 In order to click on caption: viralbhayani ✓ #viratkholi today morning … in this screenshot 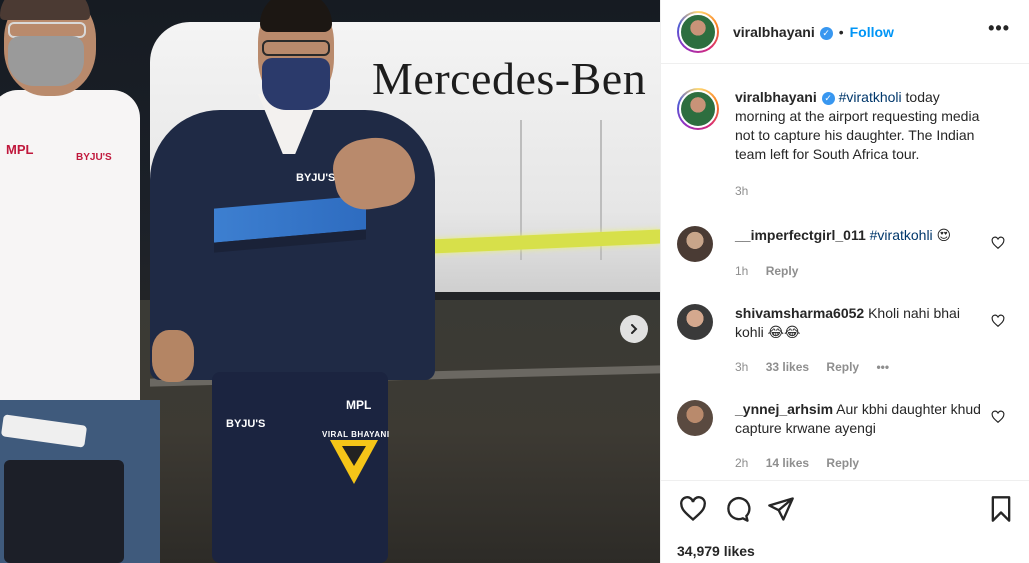, I will do `click(847, 148)`.